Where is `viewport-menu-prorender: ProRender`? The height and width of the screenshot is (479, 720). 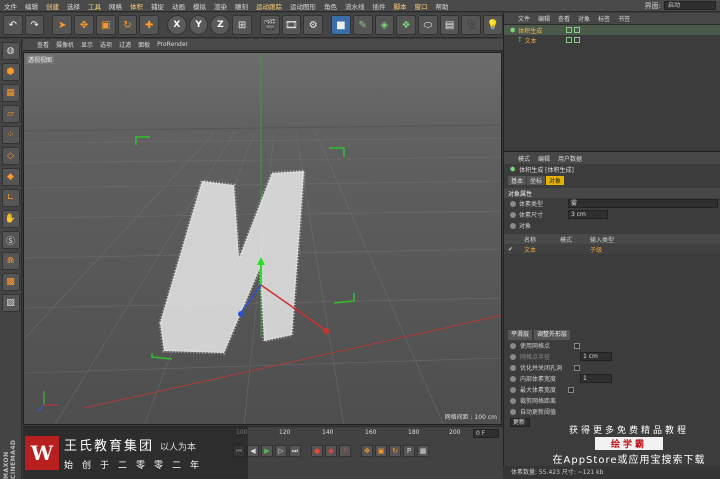
viewport-menu-prorender: ProRender is located at coordinates (172, 44).